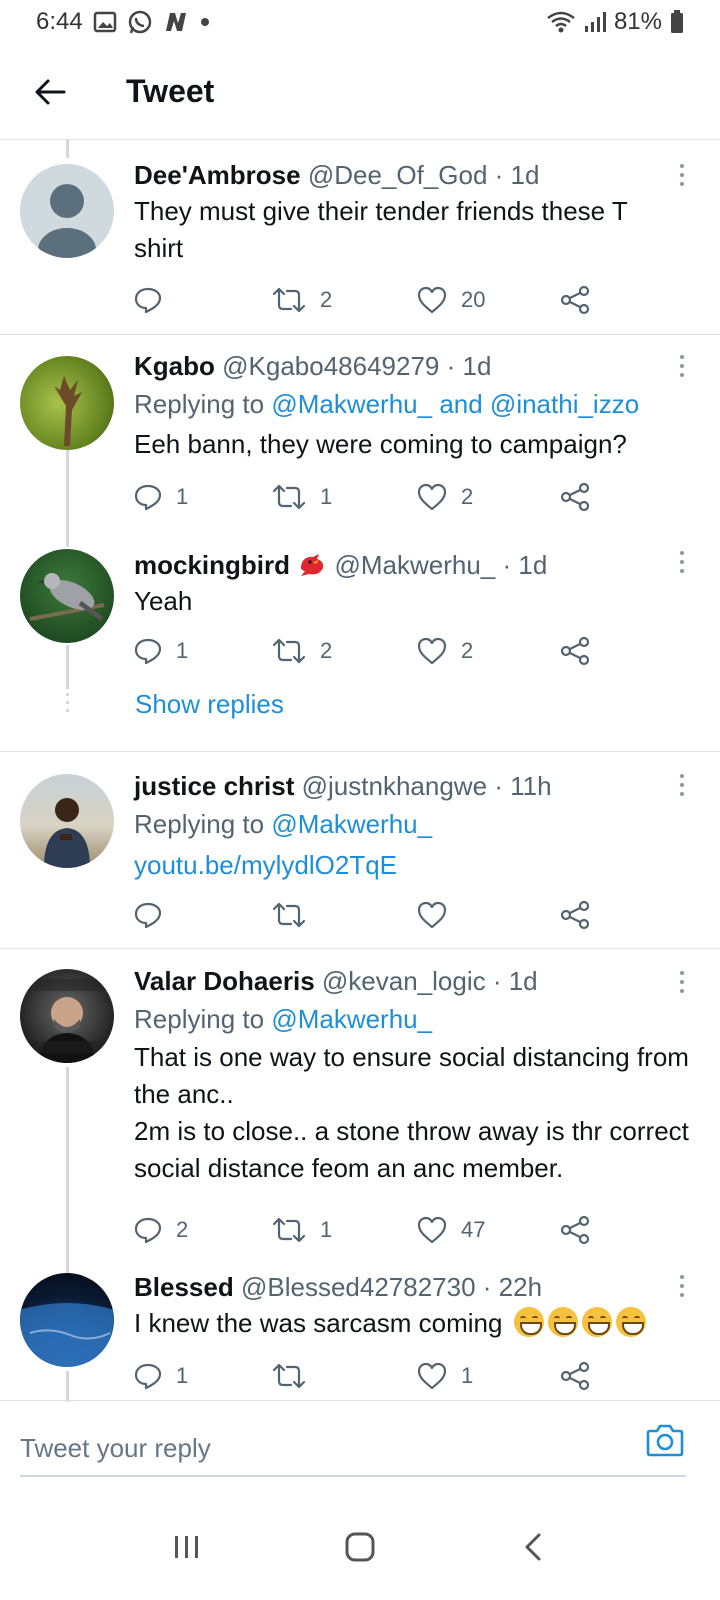  I want to click on author-name: Dee'Ambrose, so click(217, 175).